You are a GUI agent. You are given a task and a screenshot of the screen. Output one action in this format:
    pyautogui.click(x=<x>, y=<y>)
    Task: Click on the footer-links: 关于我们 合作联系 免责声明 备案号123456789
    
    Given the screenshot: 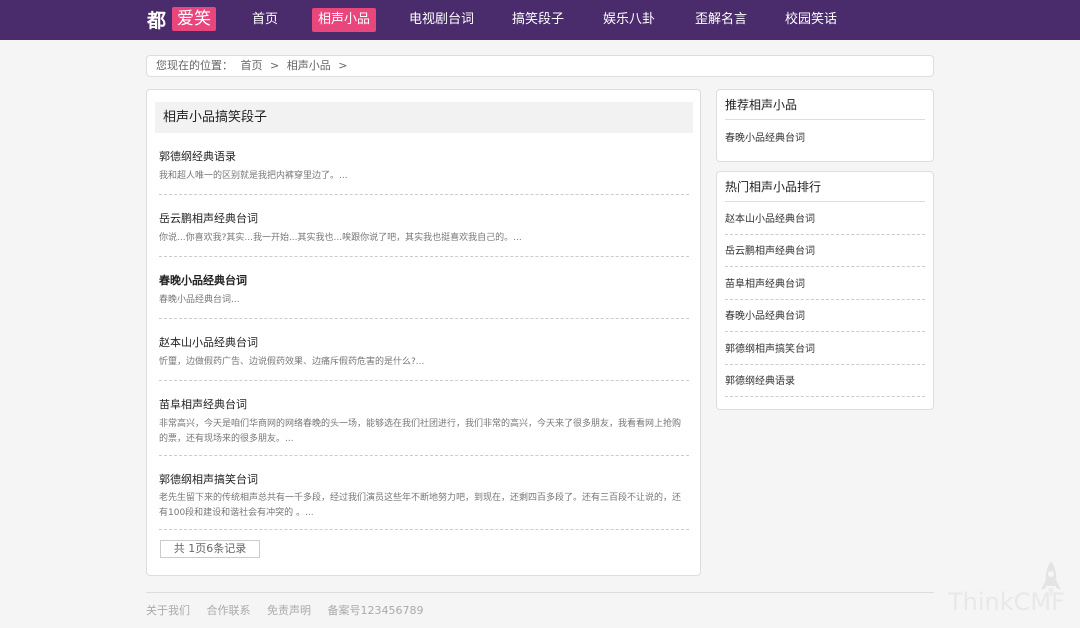 What is the action you would take?
    pyautogui.click(x=291, y=610)
    